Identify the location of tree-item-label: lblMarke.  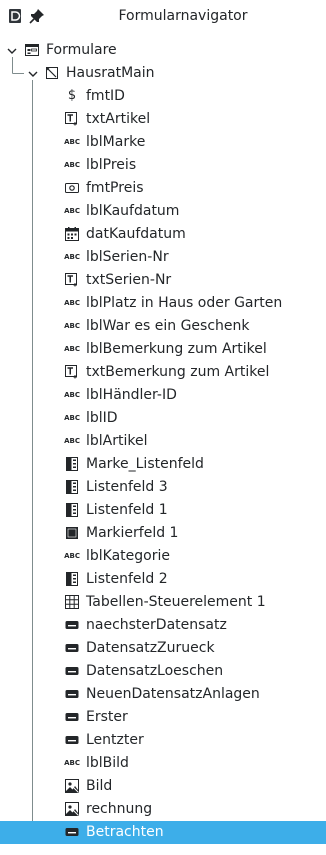
(116, 142).